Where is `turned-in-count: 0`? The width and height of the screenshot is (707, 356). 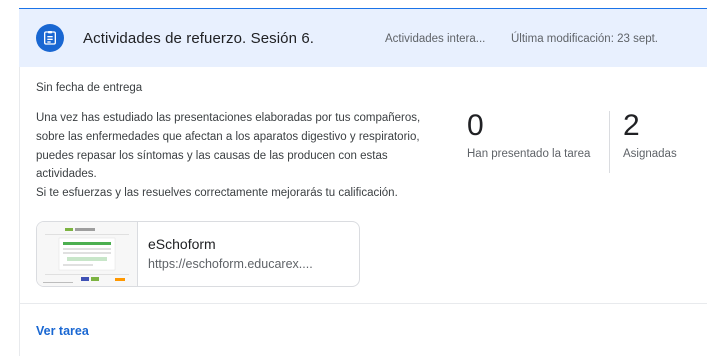 turned-in-count: 0 is located at coordinates (475, 125).